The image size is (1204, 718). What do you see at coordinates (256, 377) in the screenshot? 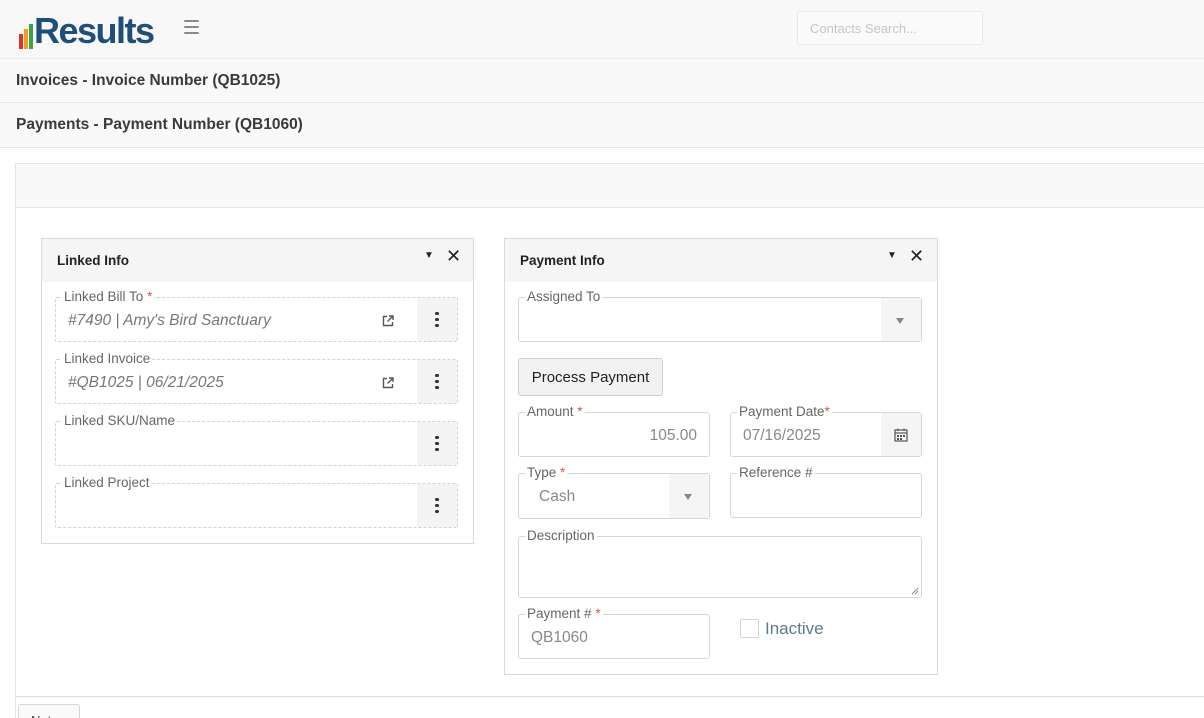
I see `linked-invoice-field: Linked Invoice #QB1025 | 06/21/2025` at bounding box center [256, 377].